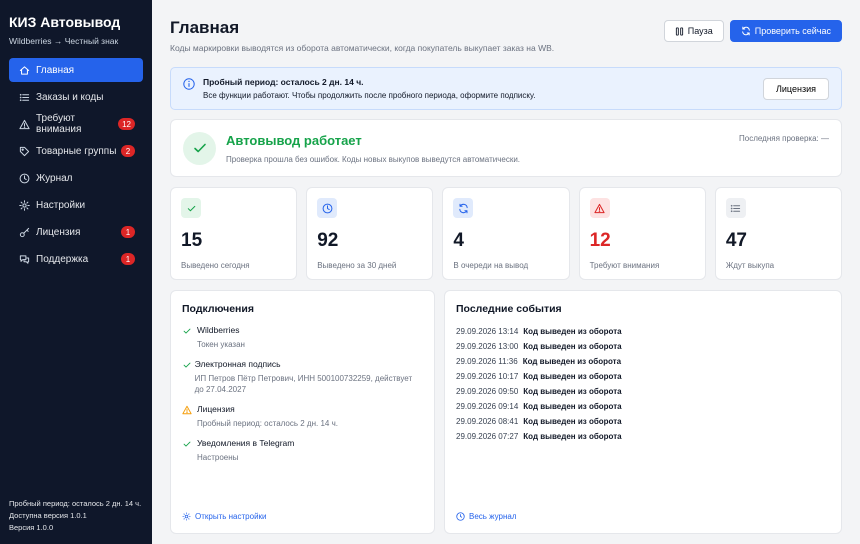 This screenshot has width=860, height=544. I want to click on connections-title: Подключения, so click(218, 309).